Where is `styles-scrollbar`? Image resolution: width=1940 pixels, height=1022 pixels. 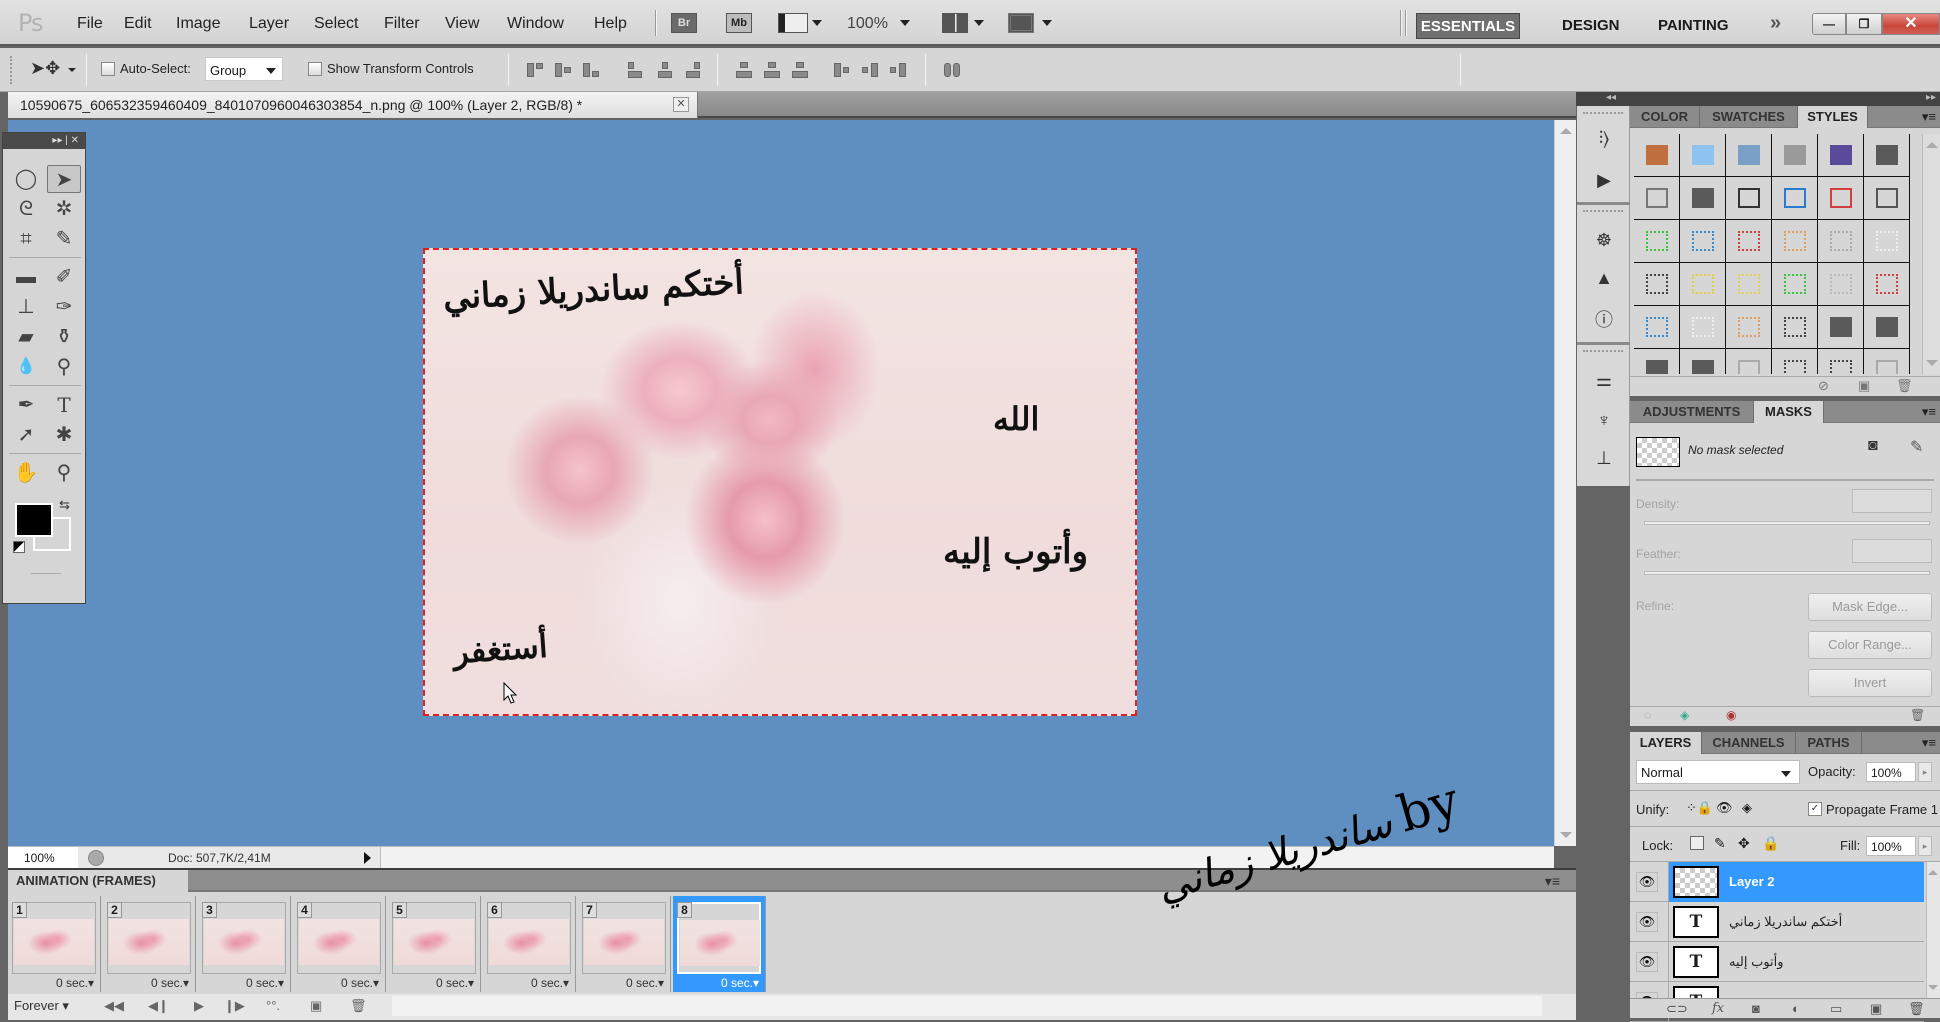
styles-scrollbar is located at coordinates (1931, 254).